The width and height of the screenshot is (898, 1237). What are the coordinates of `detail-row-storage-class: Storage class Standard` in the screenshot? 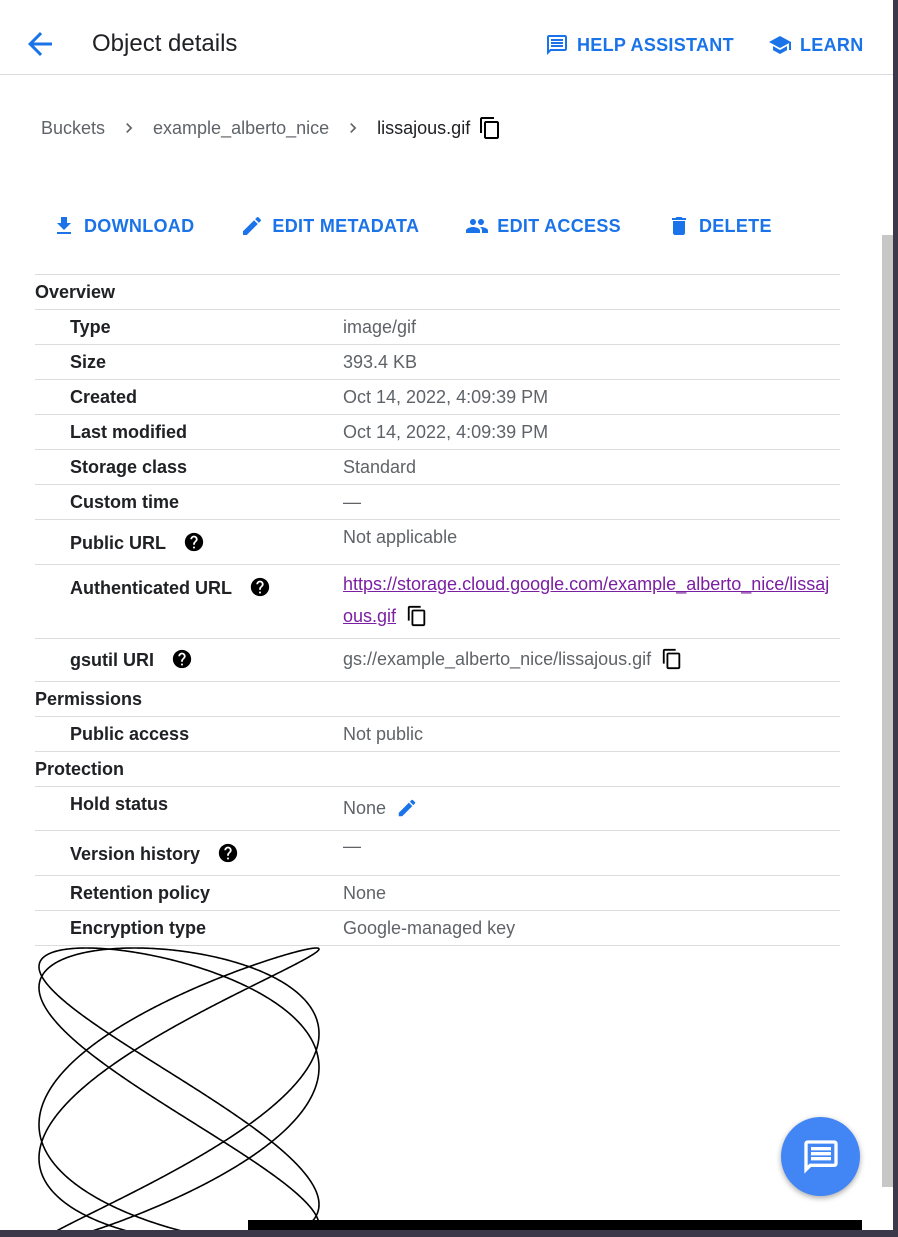 It's located at (437, 467).